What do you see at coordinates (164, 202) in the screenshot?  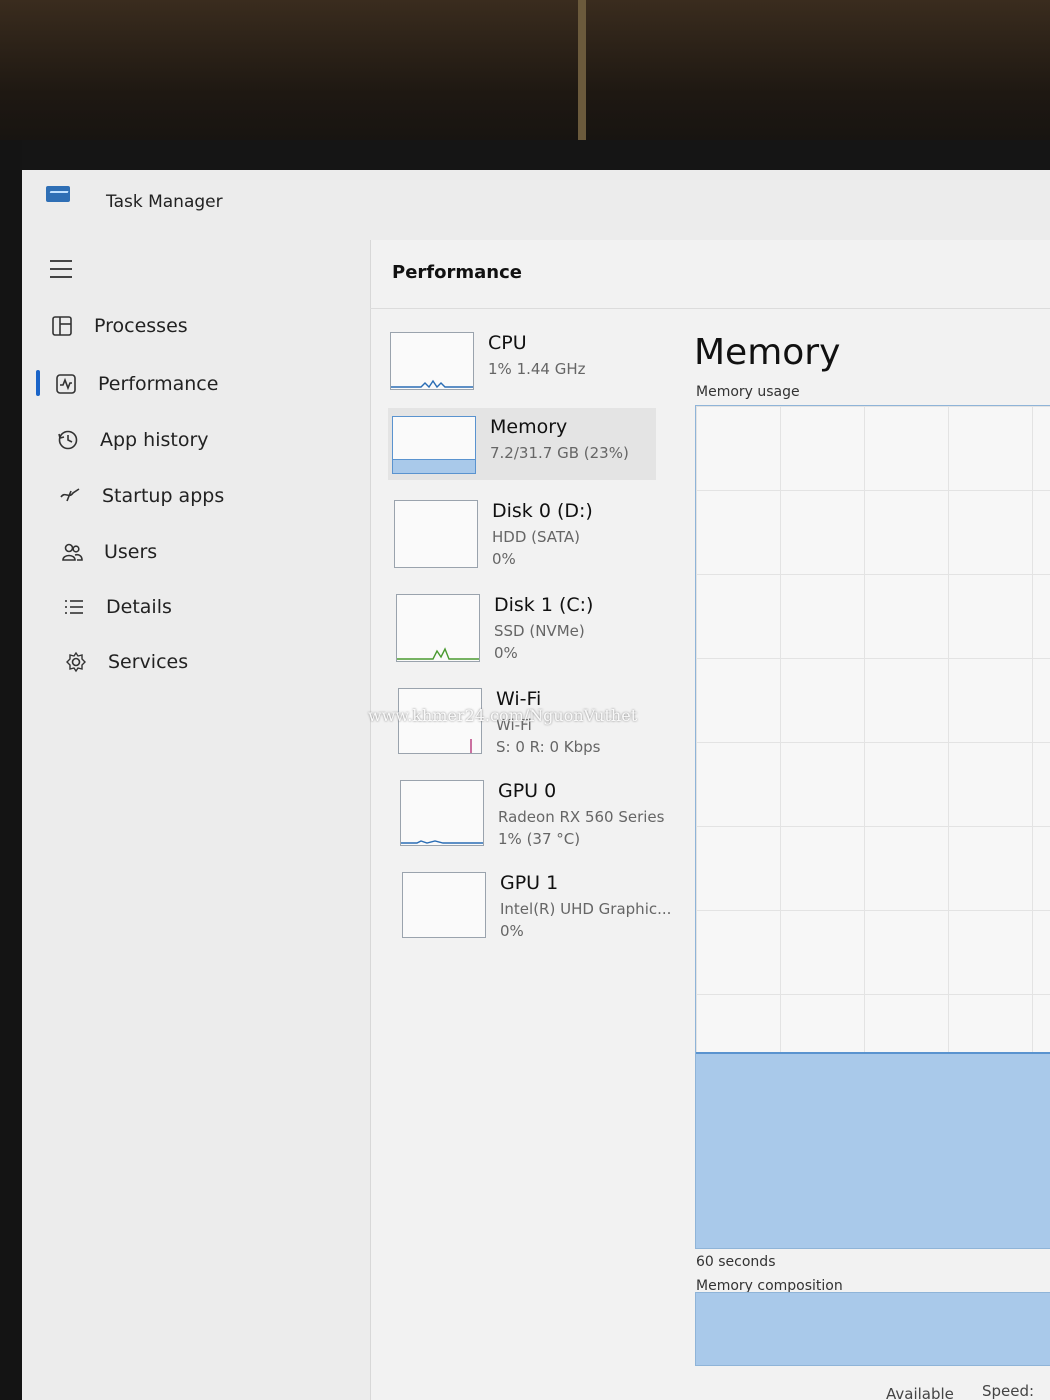 I see `window-title: Task Manager` at bounding box center [164, 202].